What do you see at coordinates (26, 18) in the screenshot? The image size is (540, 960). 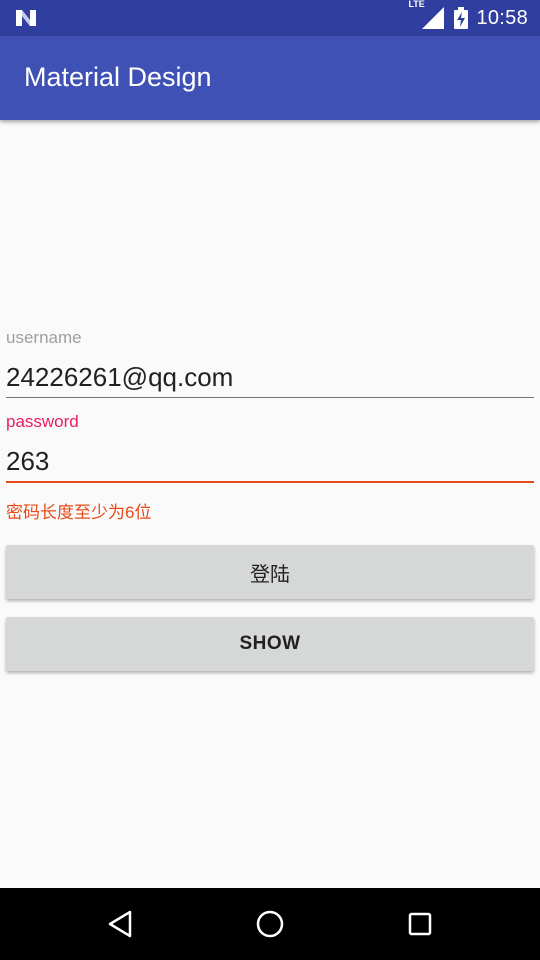 I see `n-logo-icon` at bounding box center [26, 18].